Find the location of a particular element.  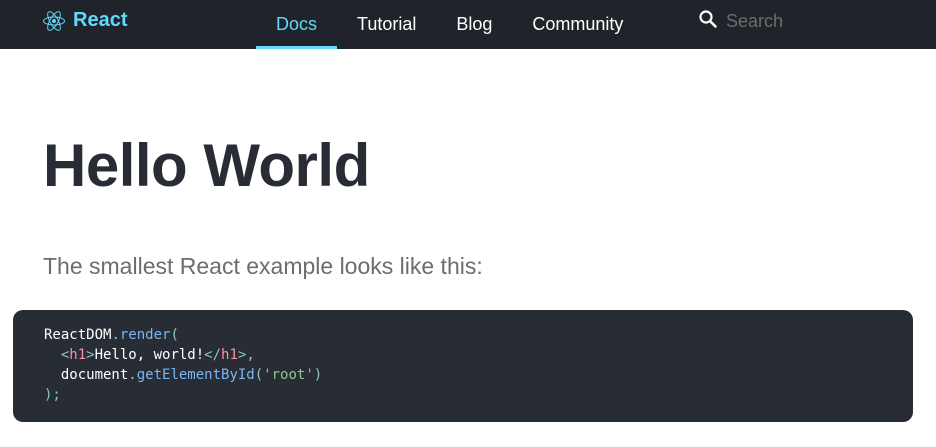

main-nav: Docs Tutorial Blog Community is located at coordinates (449, 24).